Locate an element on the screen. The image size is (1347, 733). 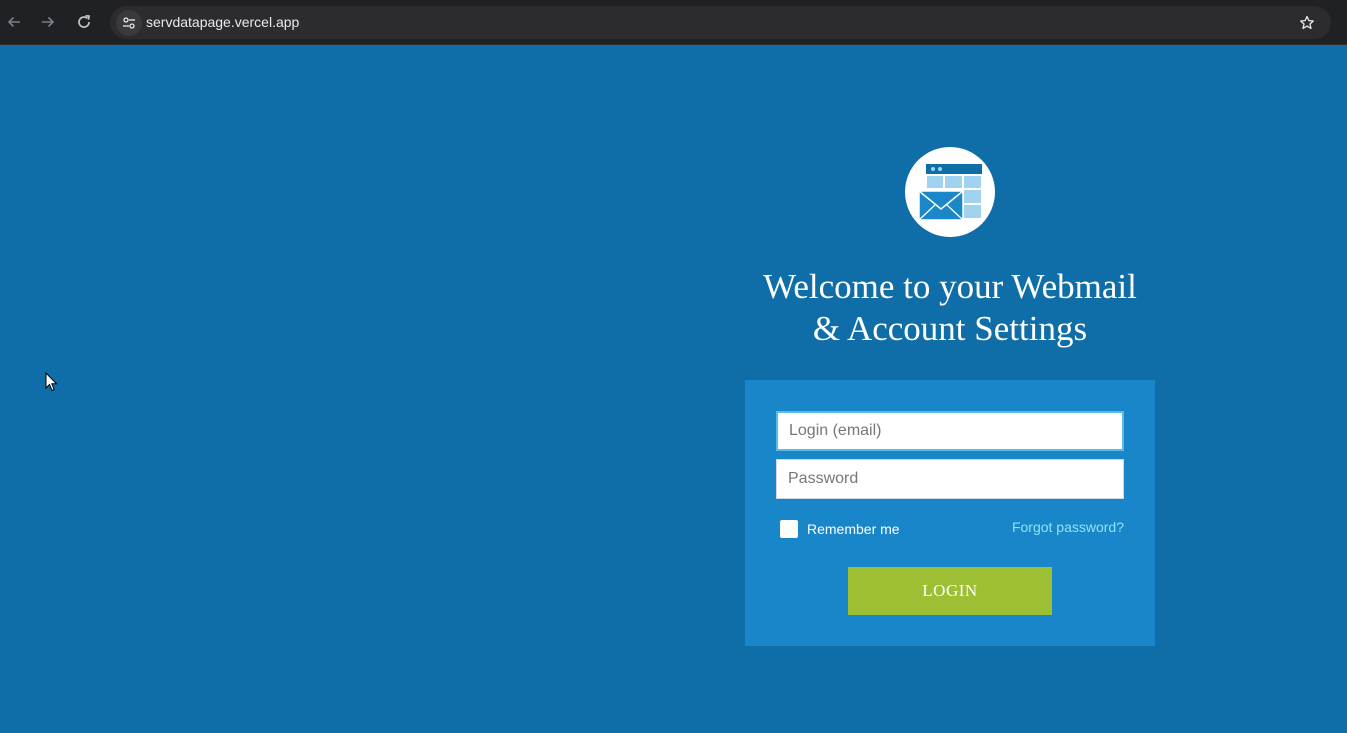
password-field is located at coordinates (950, 479).